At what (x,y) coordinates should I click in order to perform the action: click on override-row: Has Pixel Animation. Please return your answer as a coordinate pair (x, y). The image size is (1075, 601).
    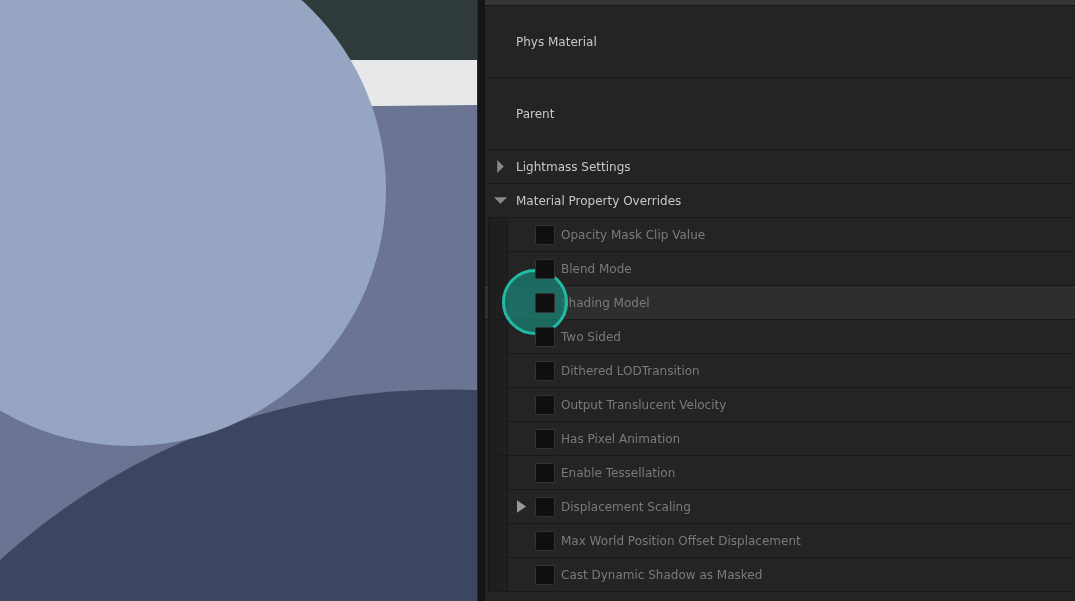
    Looking at the image, I should click on (780, 439).